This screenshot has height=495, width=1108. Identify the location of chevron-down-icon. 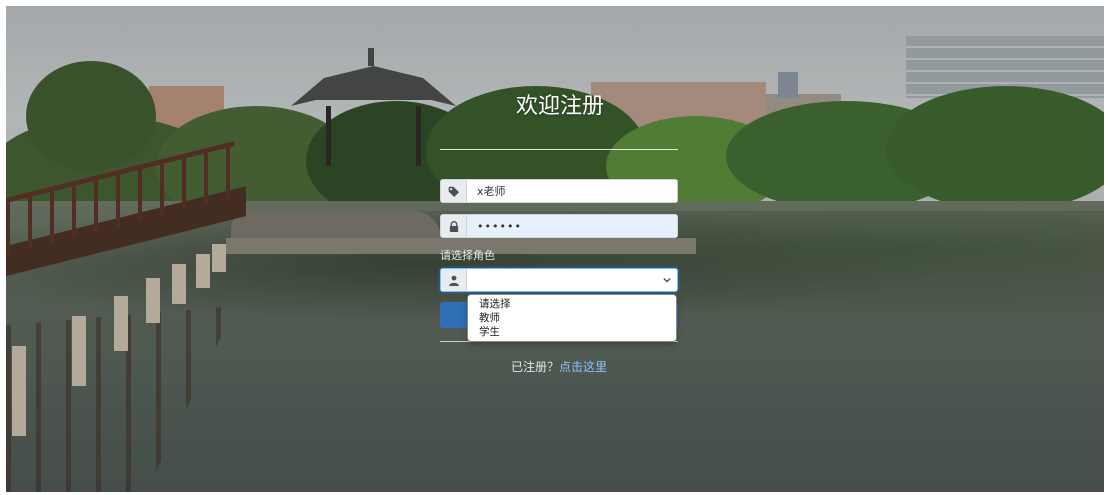
(667, 280).